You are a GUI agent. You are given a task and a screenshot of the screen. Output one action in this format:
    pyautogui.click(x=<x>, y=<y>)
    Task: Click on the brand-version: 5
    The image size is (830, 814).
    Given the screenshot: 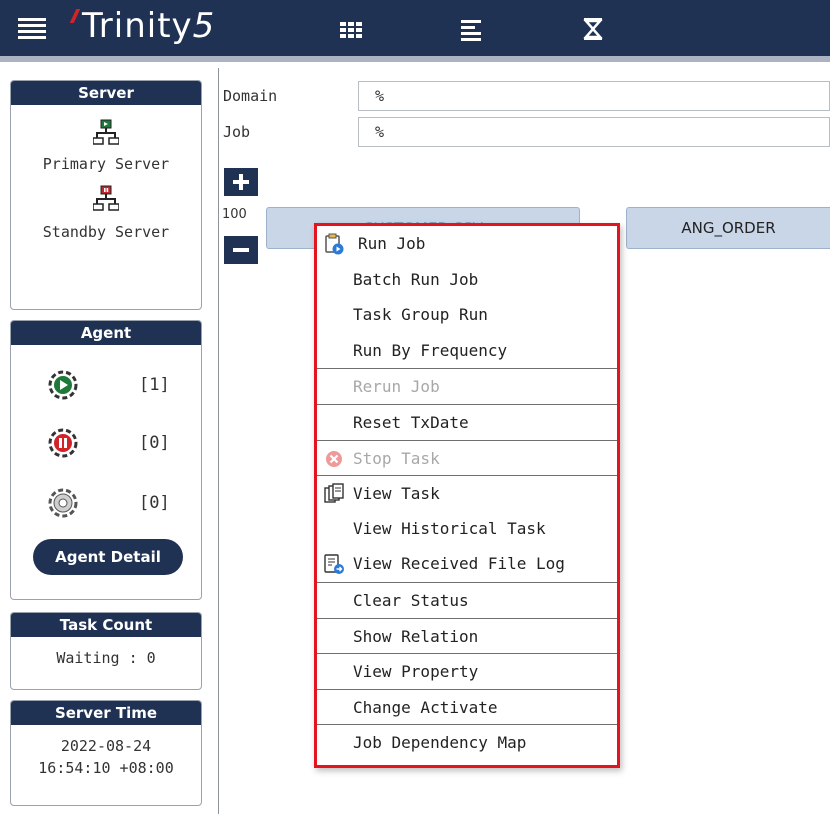 What is the action you would take?
    pyautogui.click(x=204, y=26)
    